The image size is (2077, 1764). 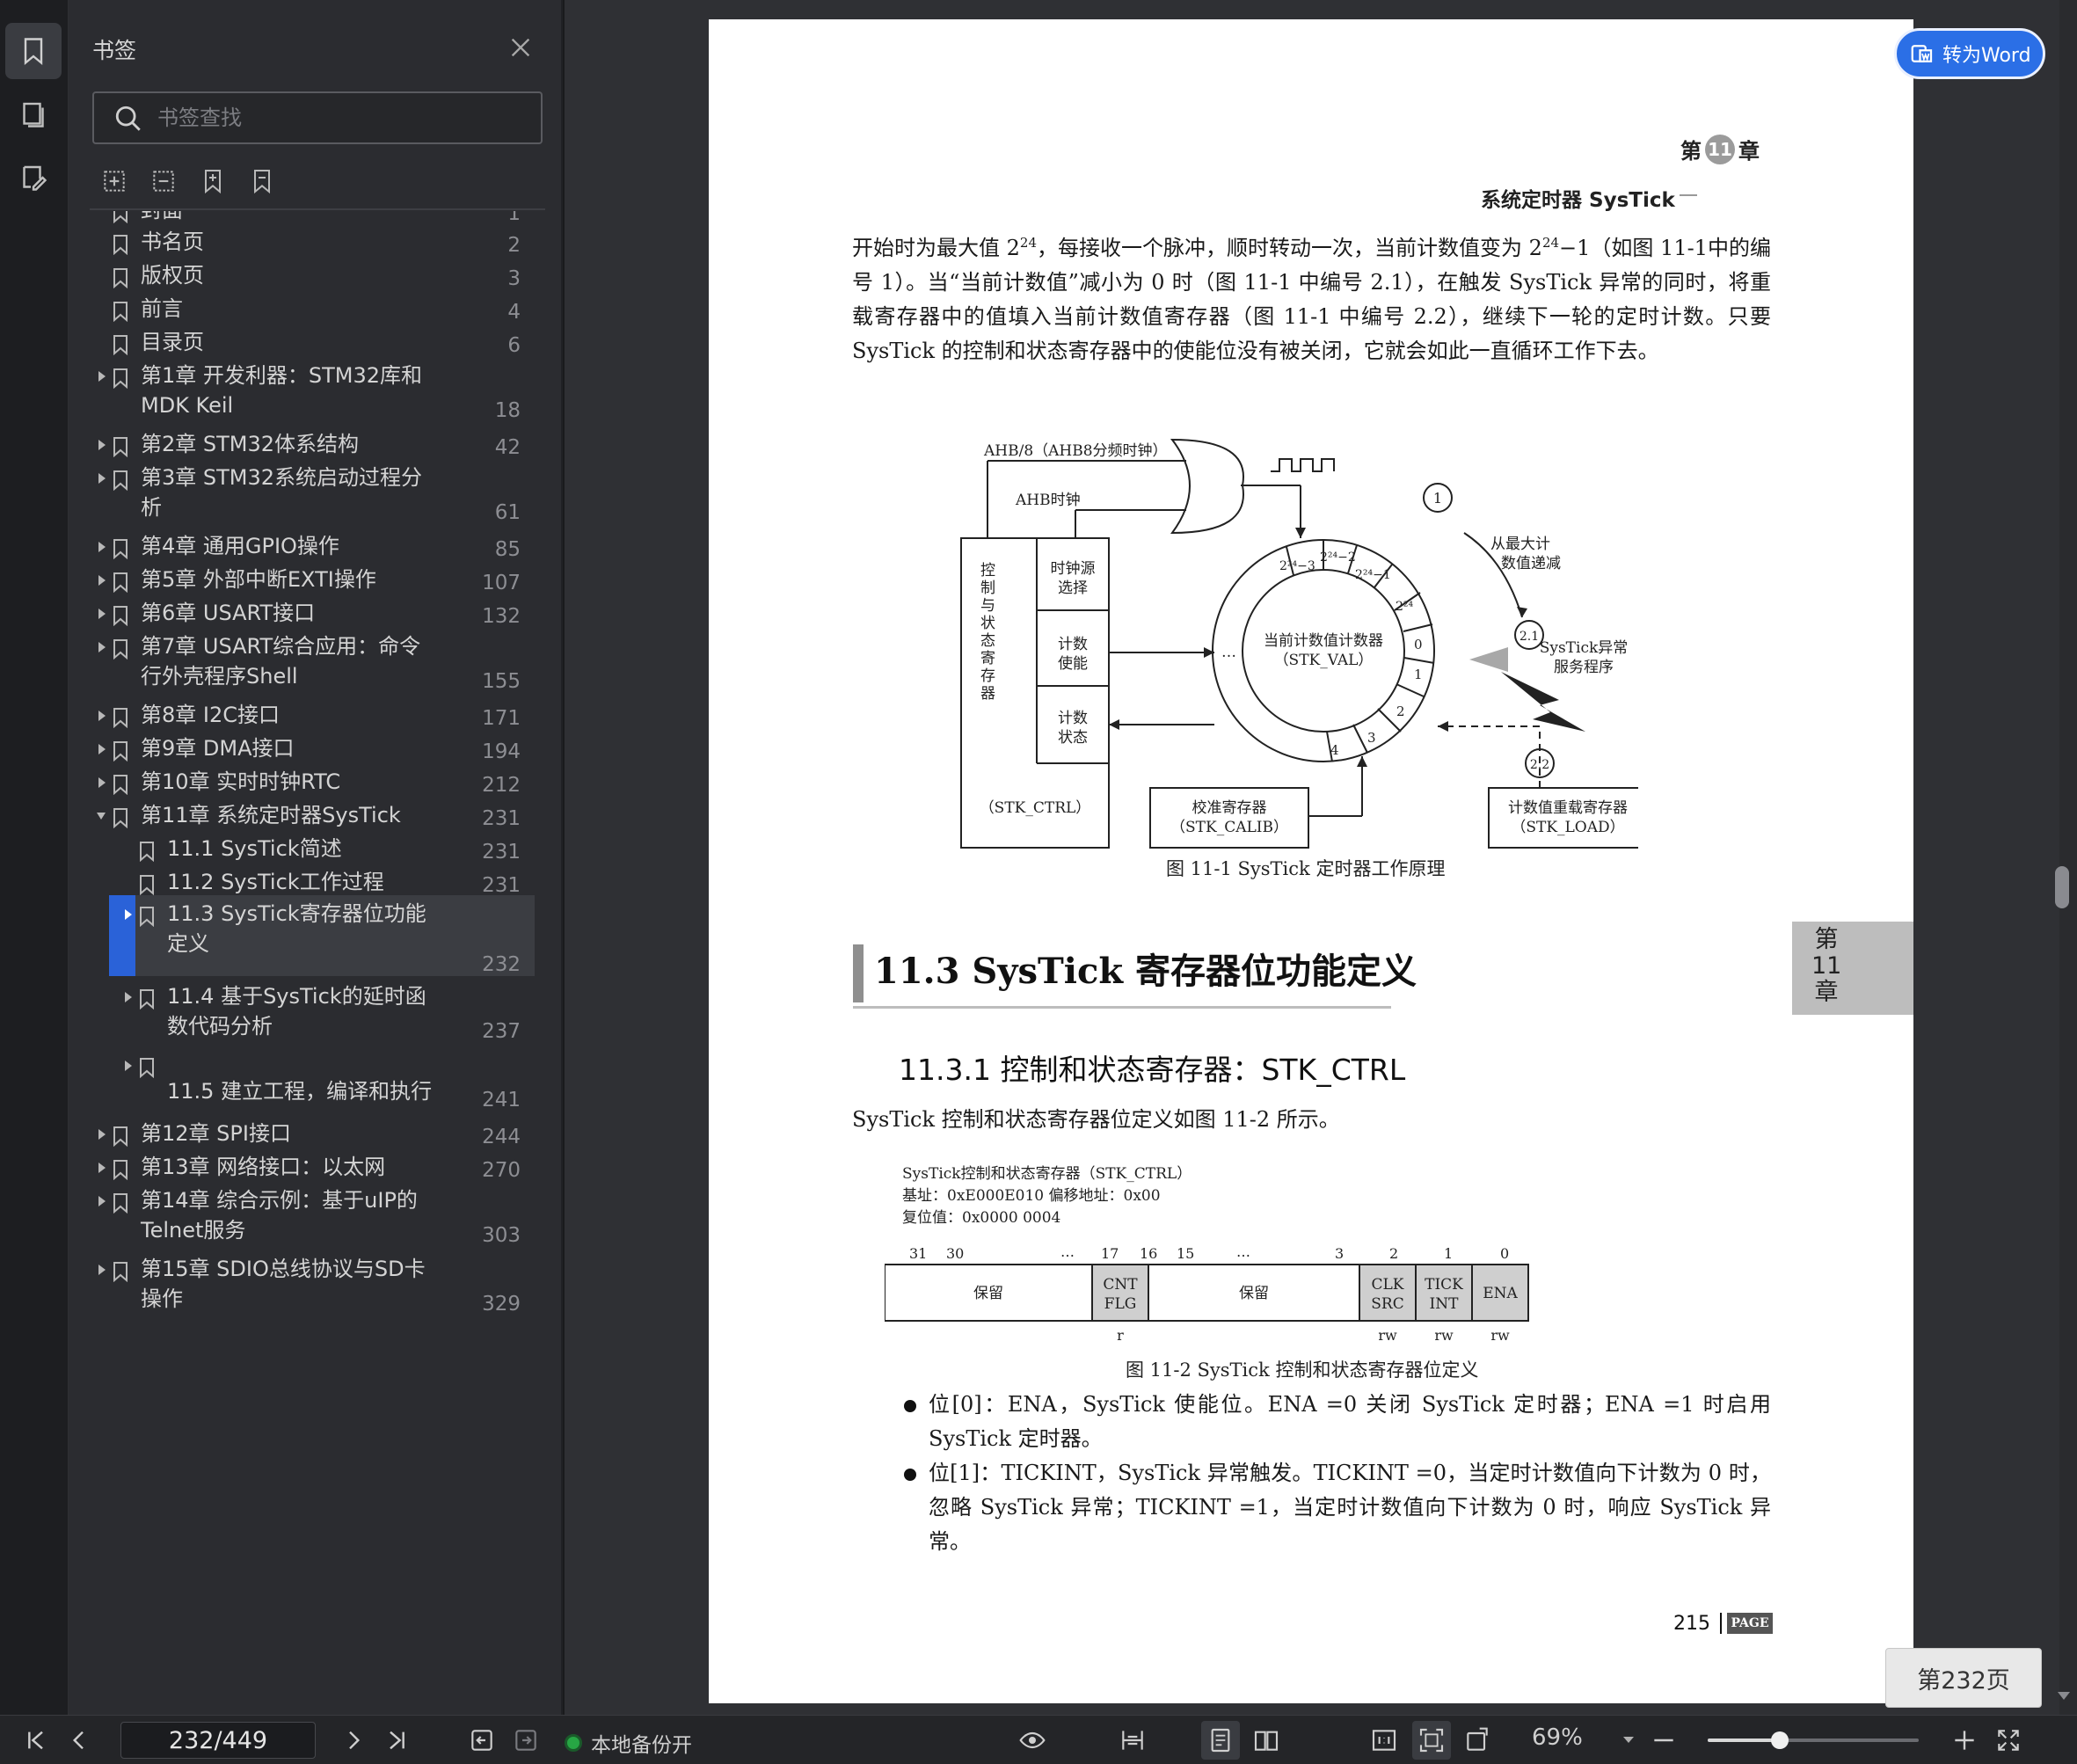 What do you see at coordinates (33, 51) in the screenshot?
I see `bookmark-panel-button` at bounding box center [33, 51].